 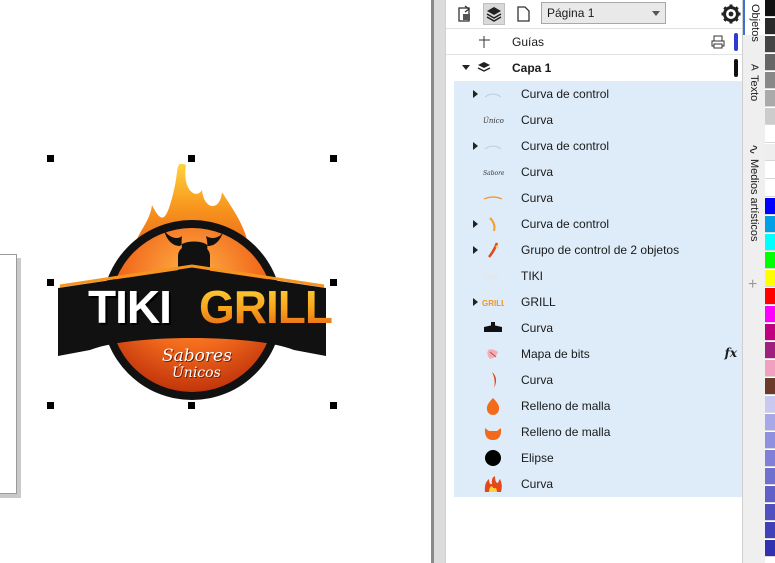 What do you see at coordinates (50, 158) in the screenshot?
I see `selection-handle-top-left` at bounding box center [50, 158].